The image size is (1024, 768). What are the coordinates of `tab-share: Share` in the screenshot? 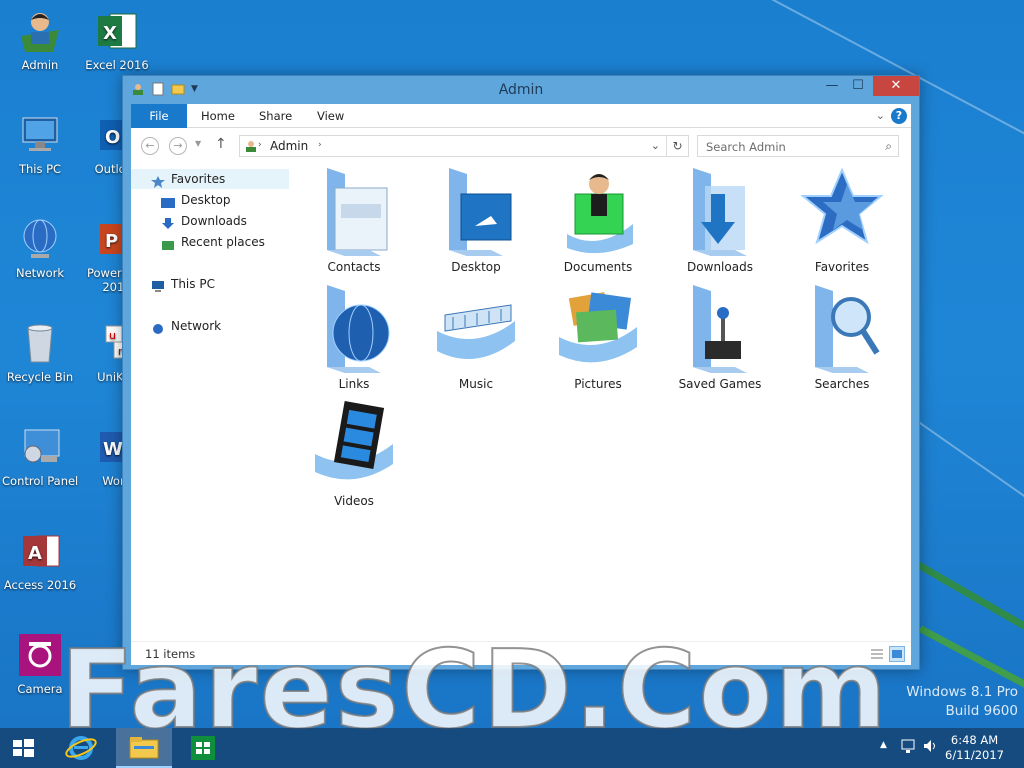 It's located at (275, 116).